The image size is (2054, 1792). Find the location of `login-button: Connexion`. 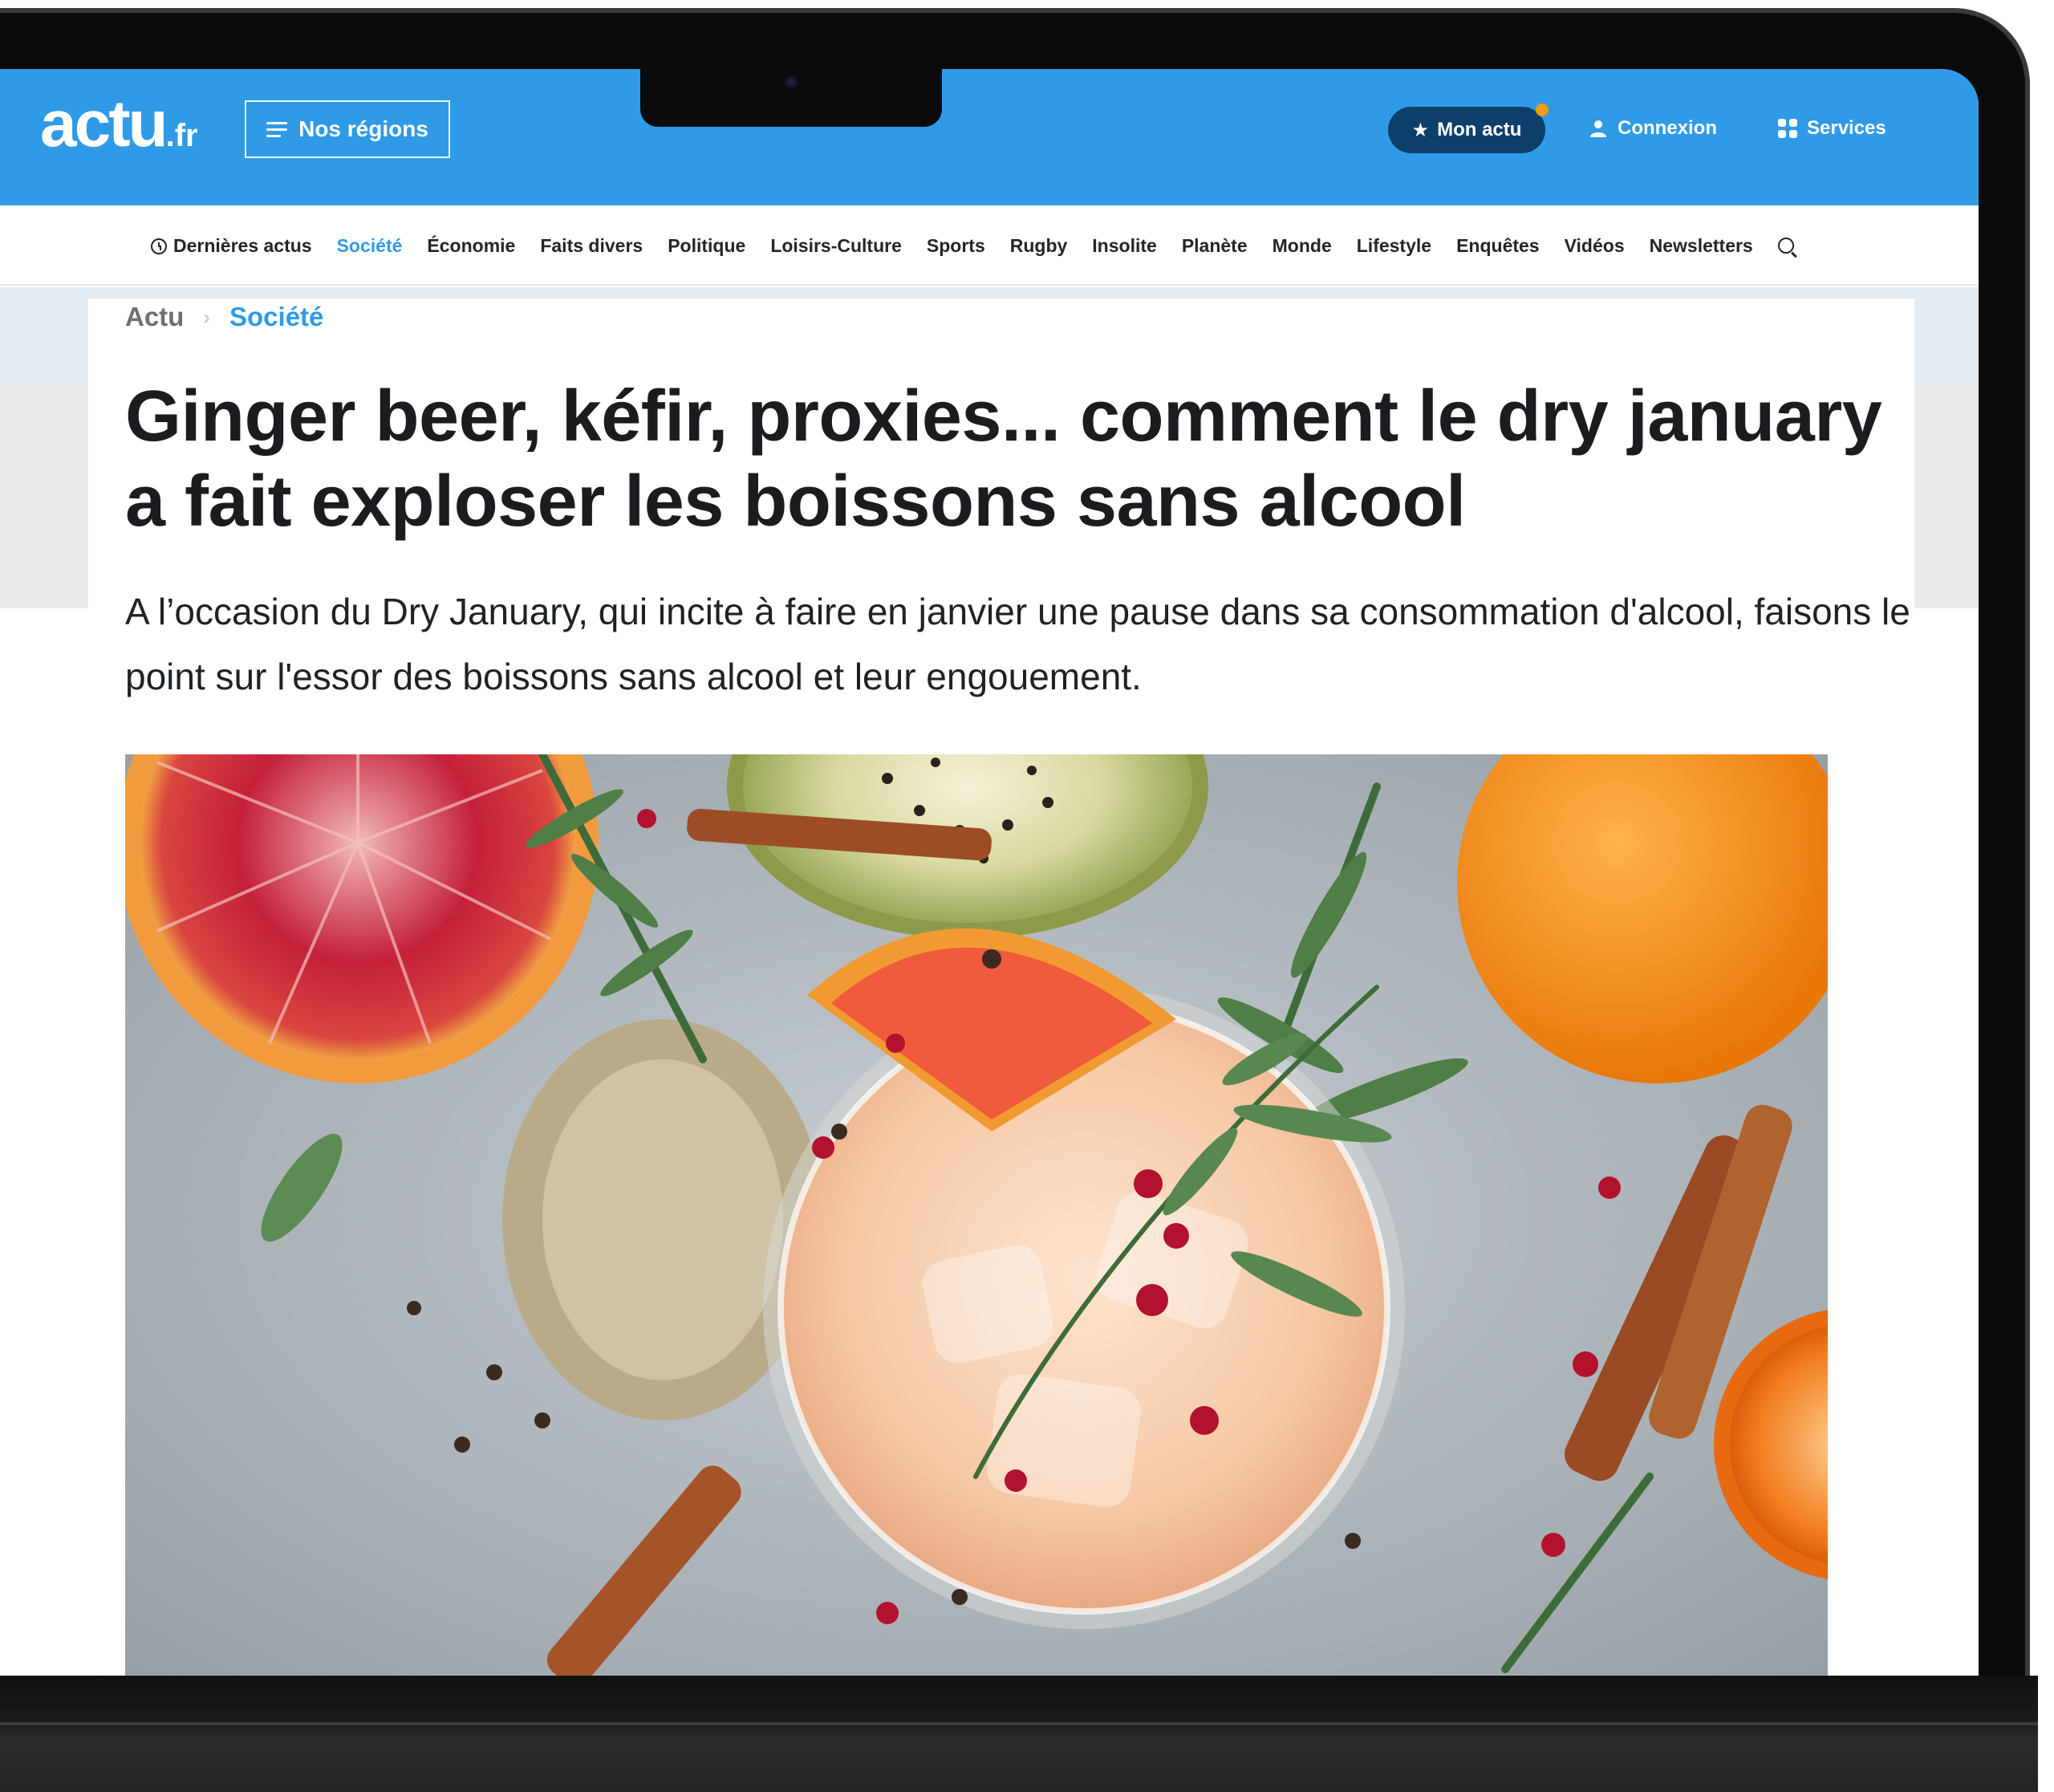

login-button: Connexion is located at coordinates (1653, 128).